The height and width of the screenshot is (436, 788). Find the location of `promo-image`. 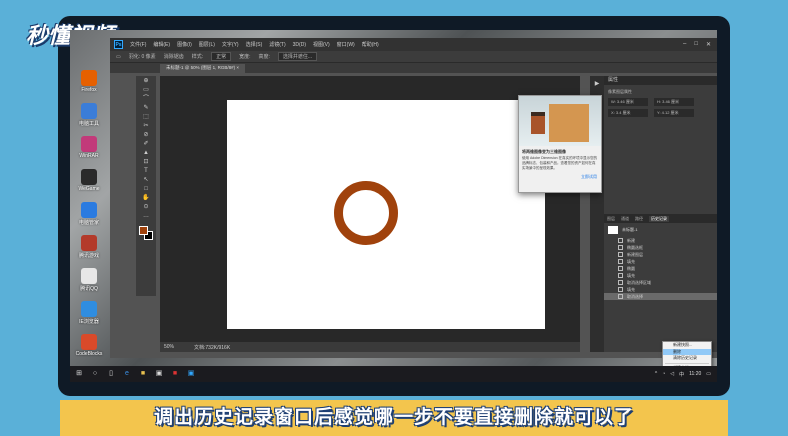

promo-image is located at coordinates (560, 121).